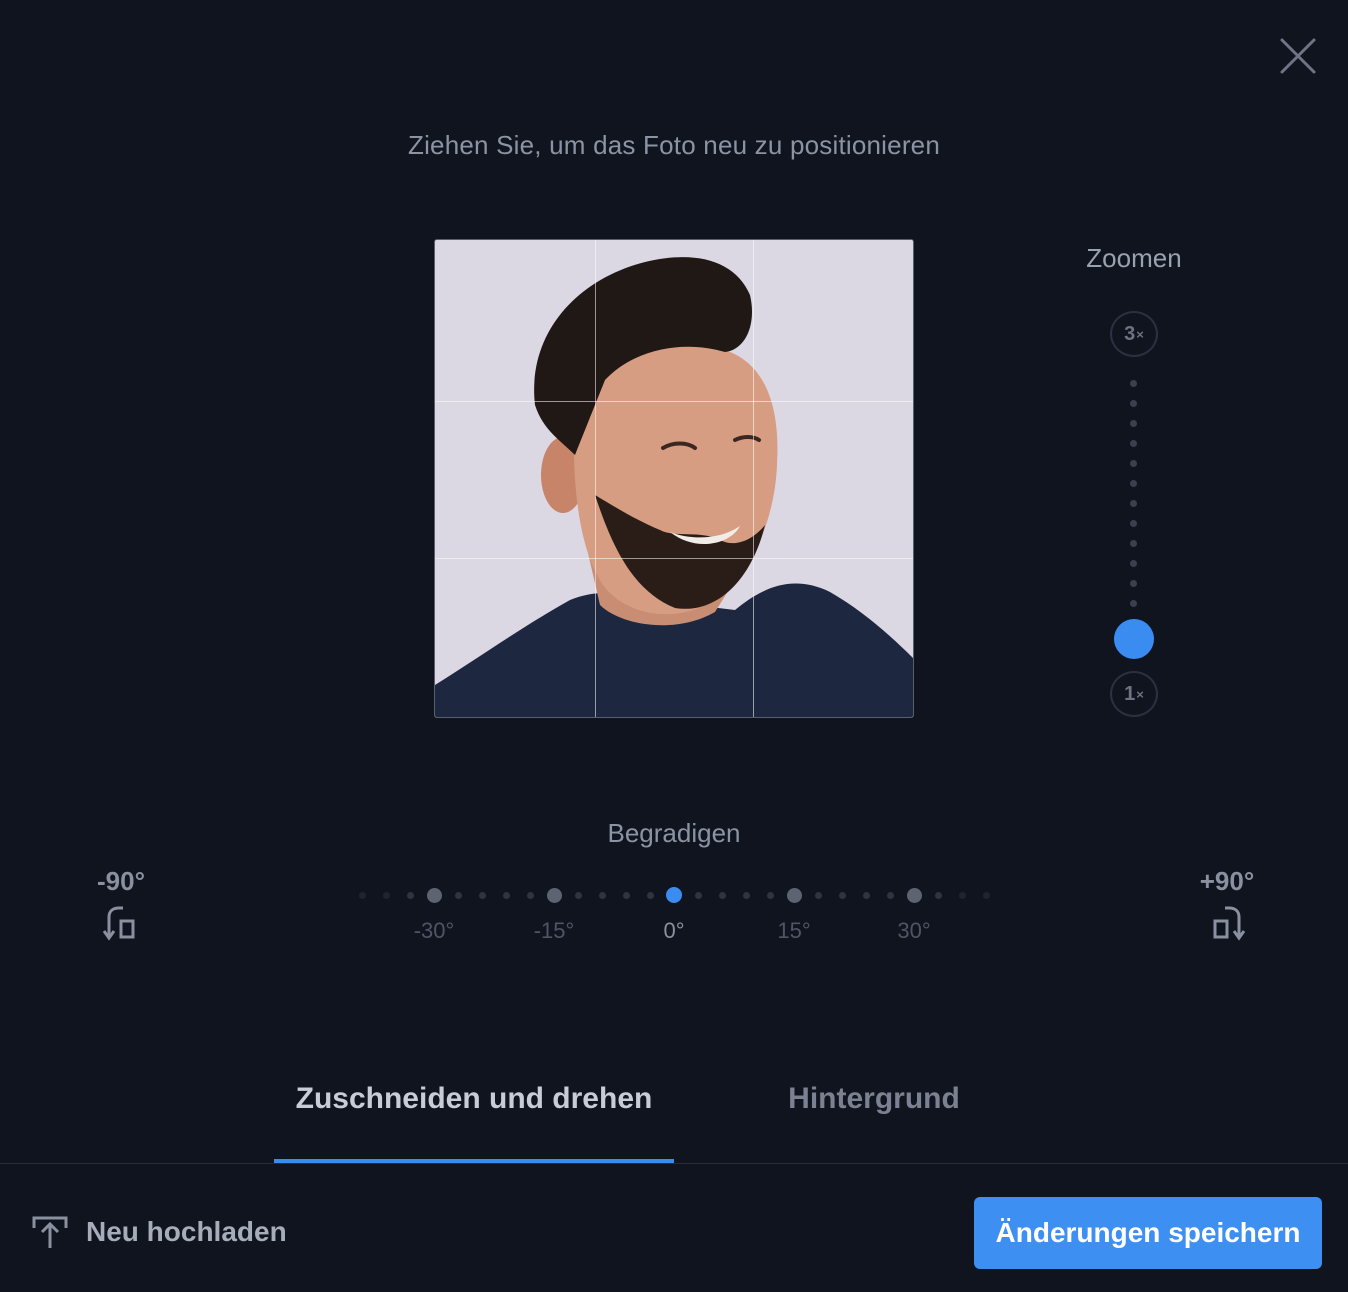 This screenshot has height=1292, width=1348. I want to click on close-button, so click(1298, 56).